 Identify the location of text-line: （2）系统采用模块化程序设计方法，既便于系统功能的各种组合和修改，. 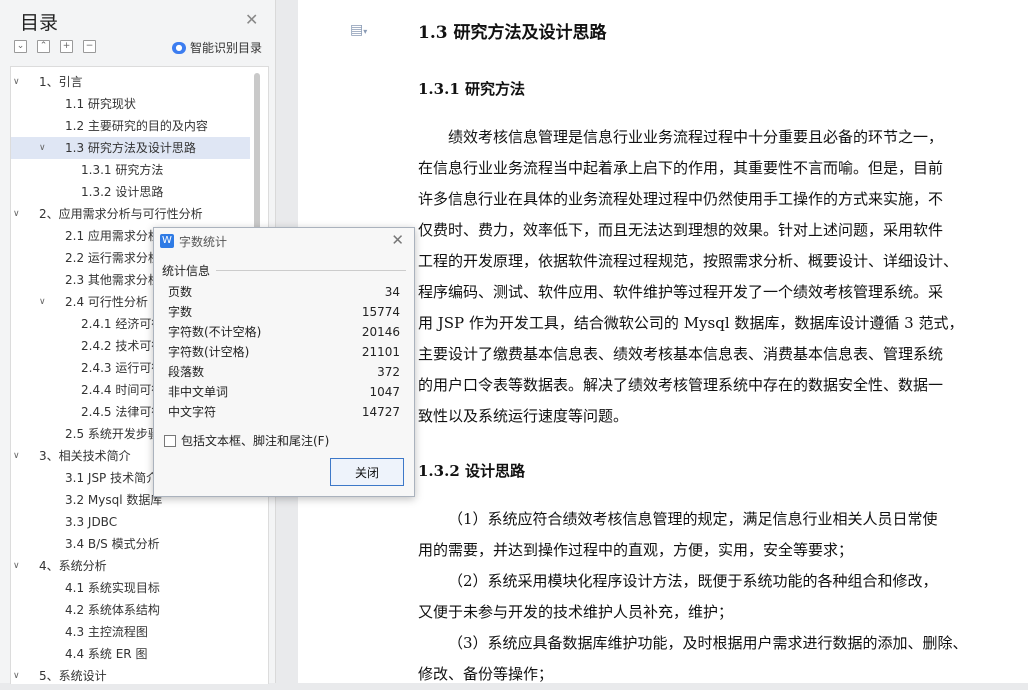
(693, 581).